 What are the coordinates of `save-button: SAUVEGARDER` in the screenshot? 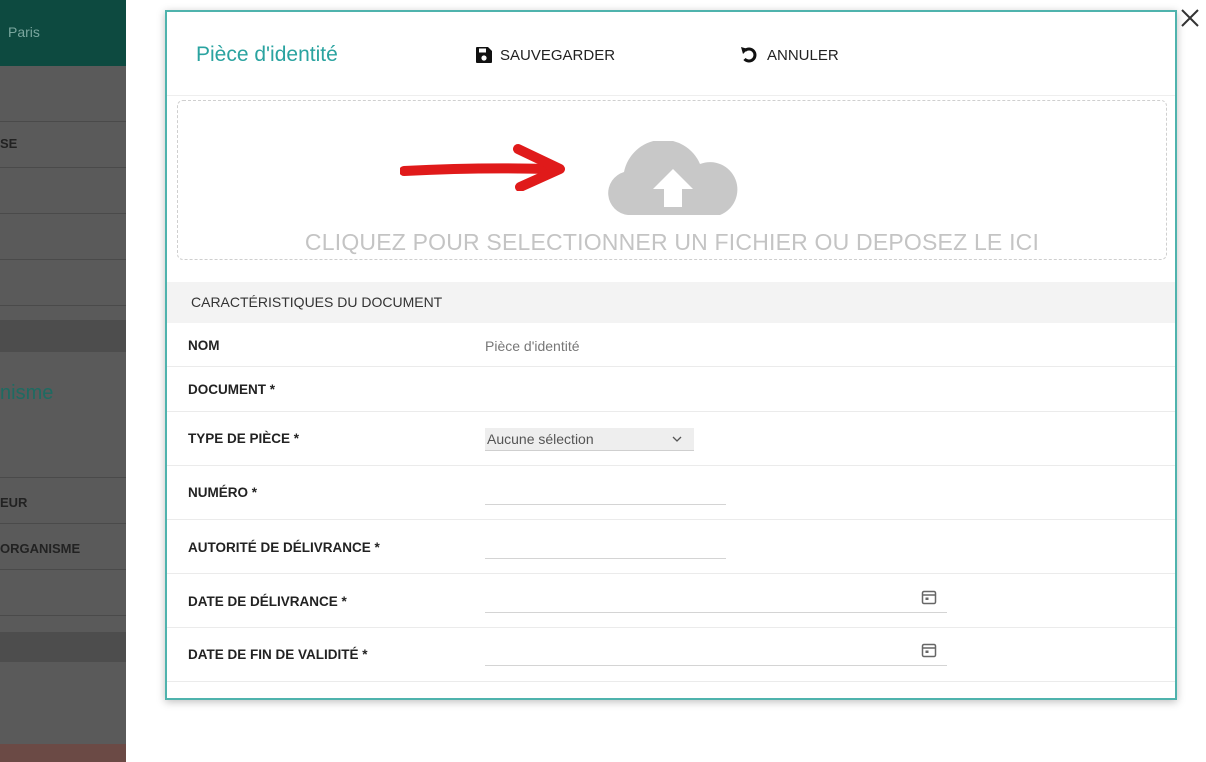 It's located at (545, 55).